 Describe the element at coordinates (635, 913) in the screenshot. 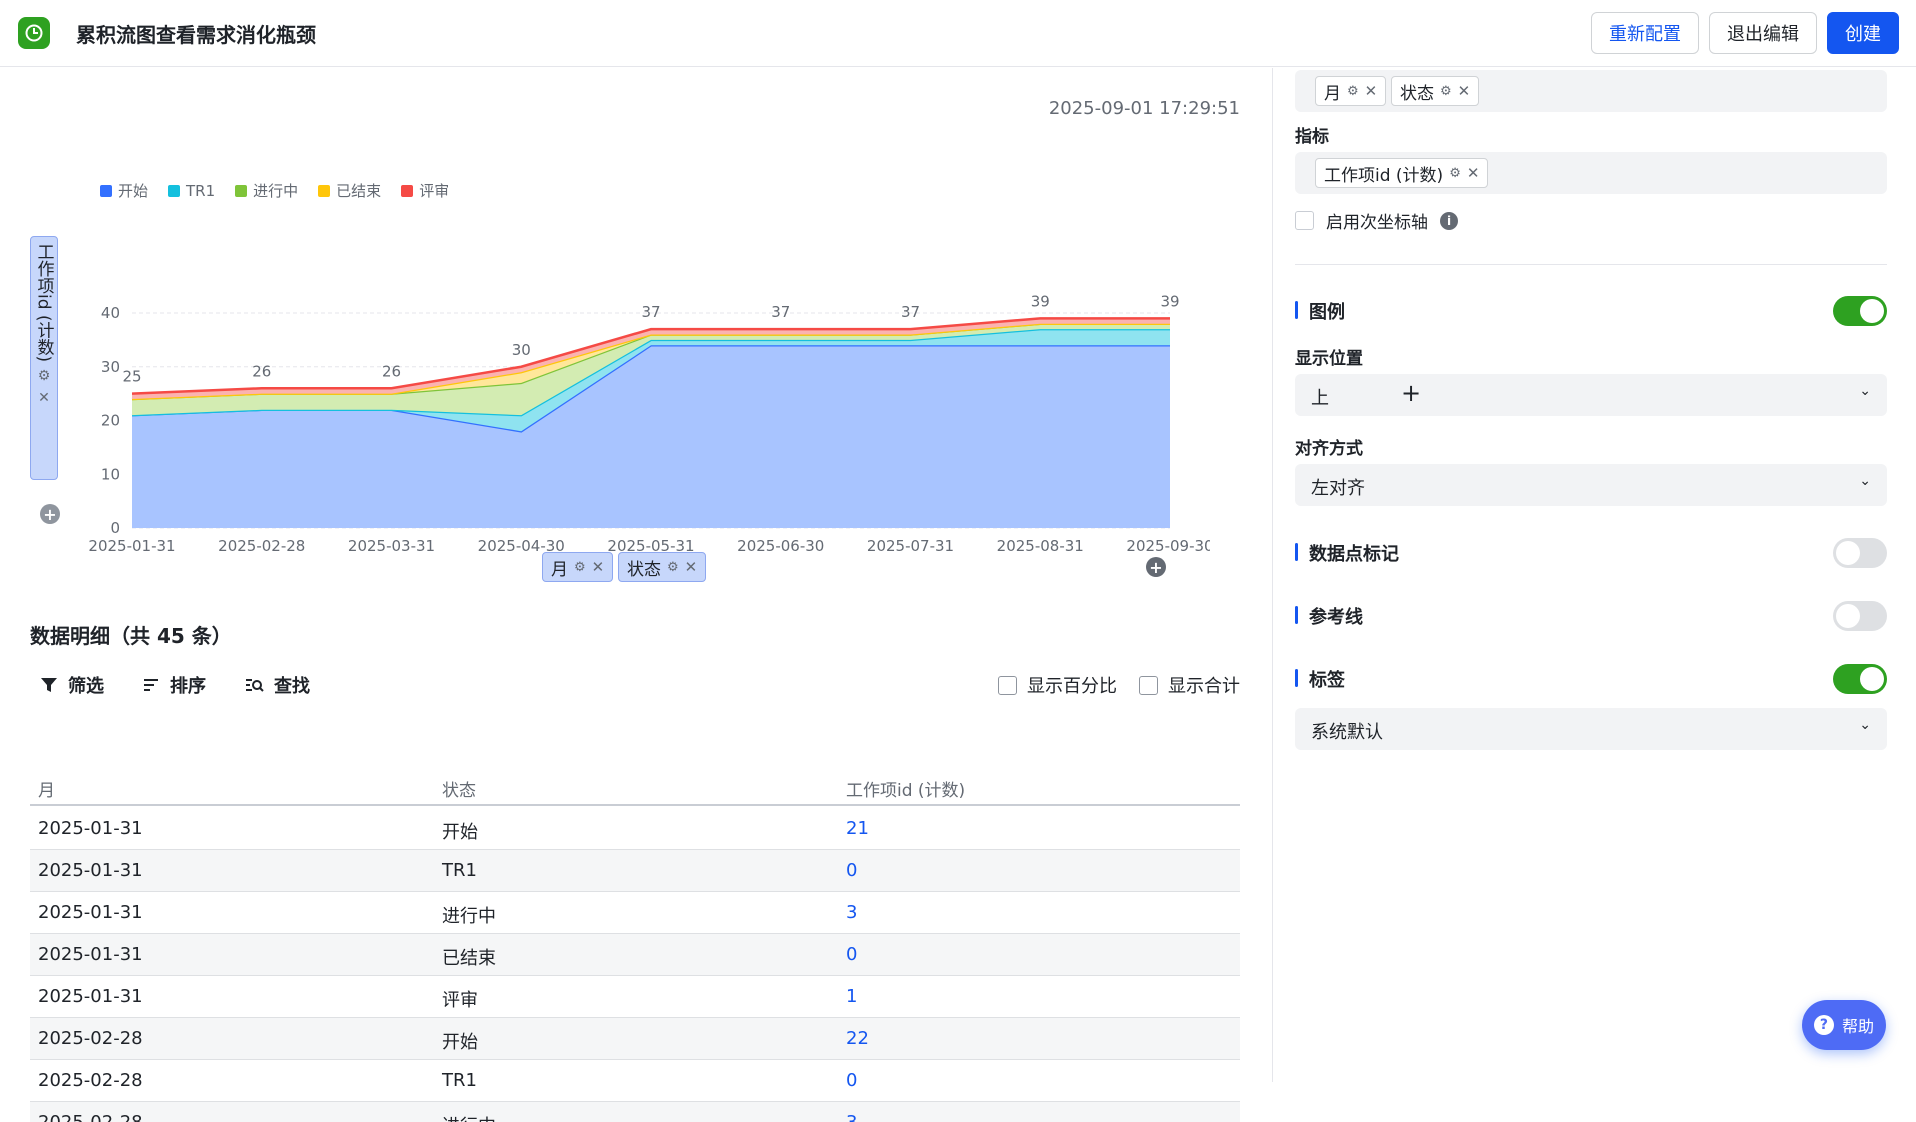

I see `table-row: 2025-01-31 进行中 3` at that location.